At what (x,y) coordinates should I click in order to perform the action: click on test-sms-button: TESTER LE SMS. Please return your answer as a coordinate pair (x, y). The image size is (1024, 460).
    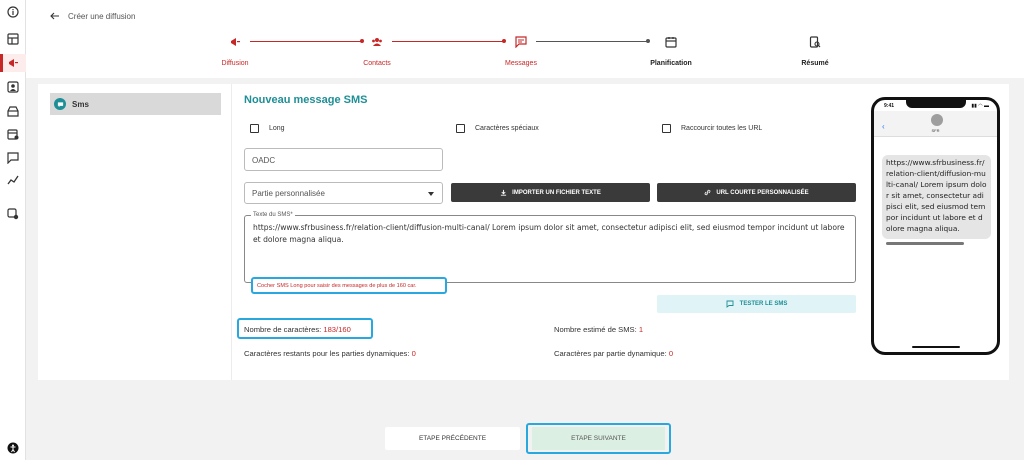
    Looking at the image, I should click on (756, 304).